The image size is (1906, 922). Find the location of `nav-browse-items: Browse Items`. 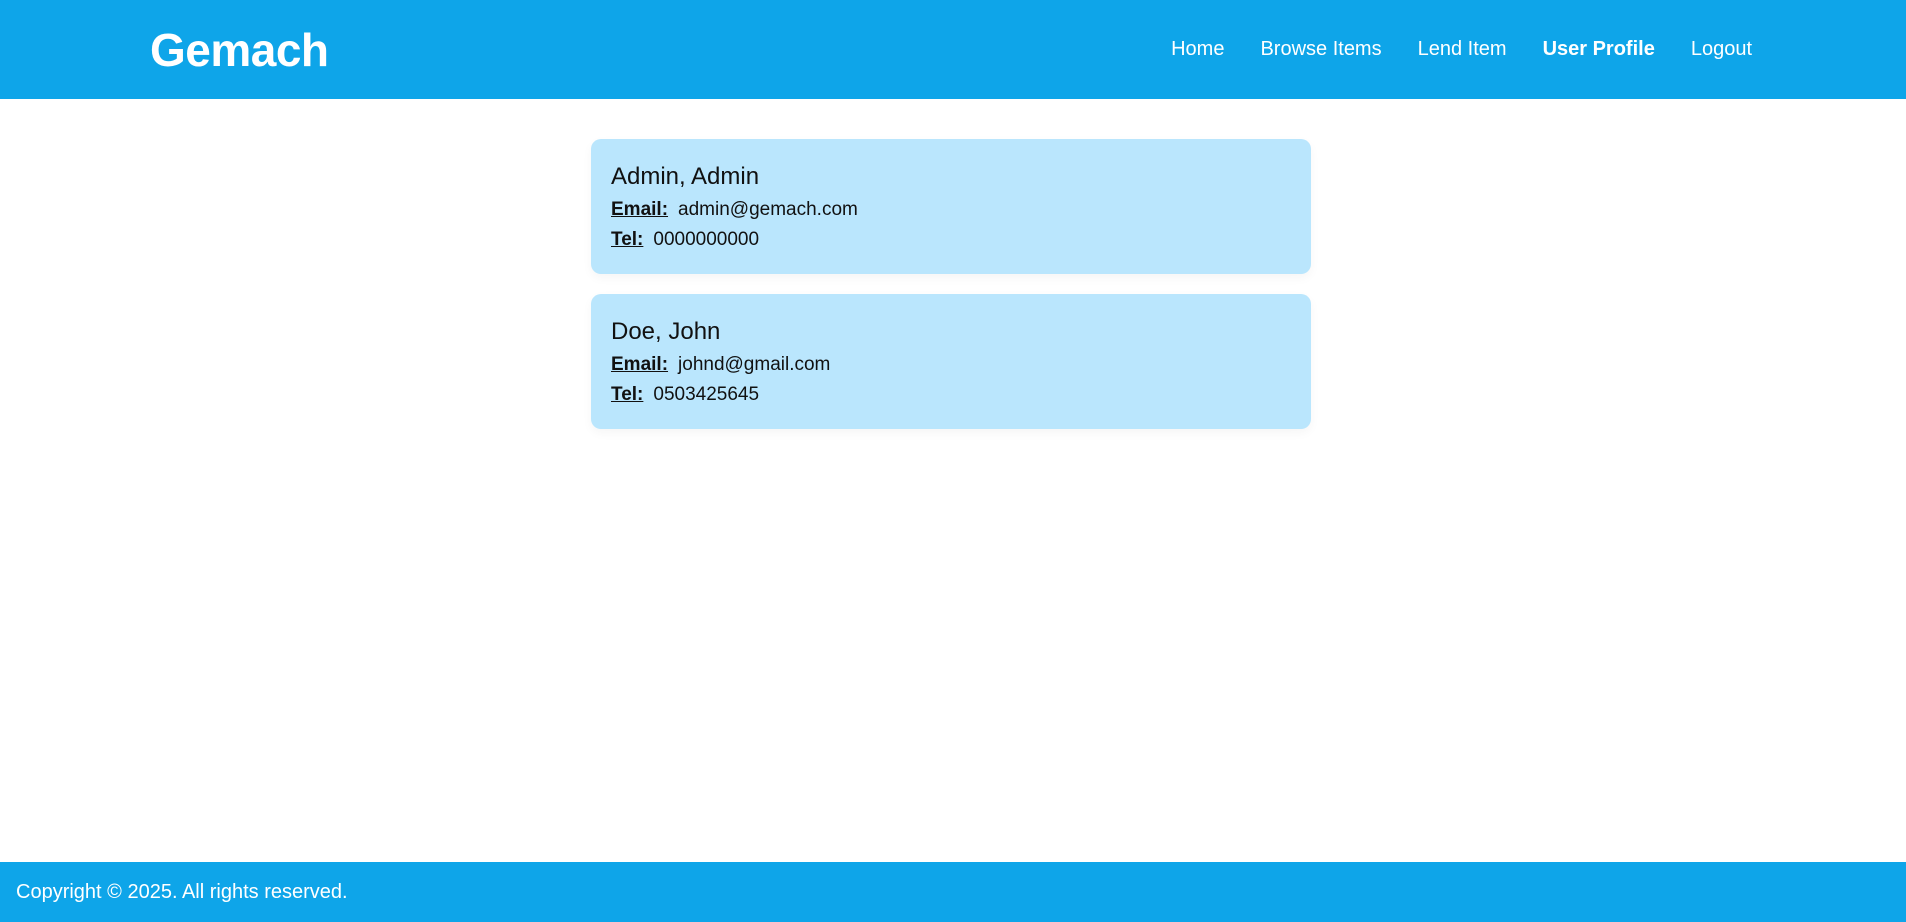

nav-browse-items: Browse Items is located at coordinates (1320, 49).